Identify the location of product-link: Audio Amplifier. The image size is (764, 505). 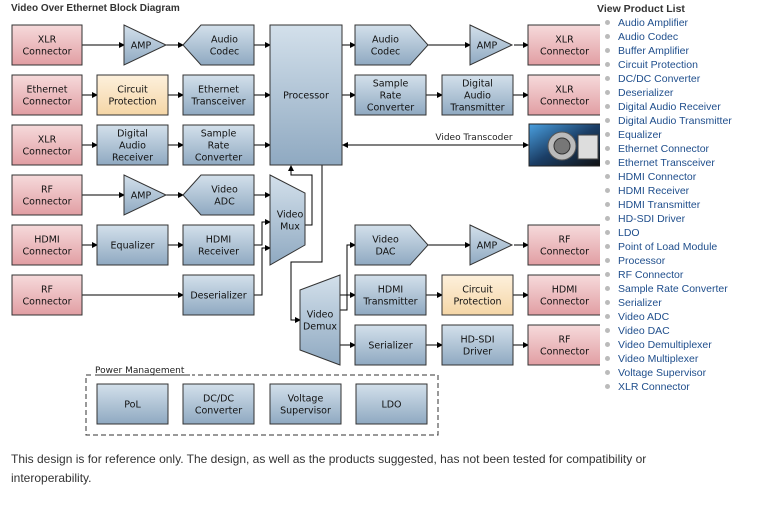
(664, 23).